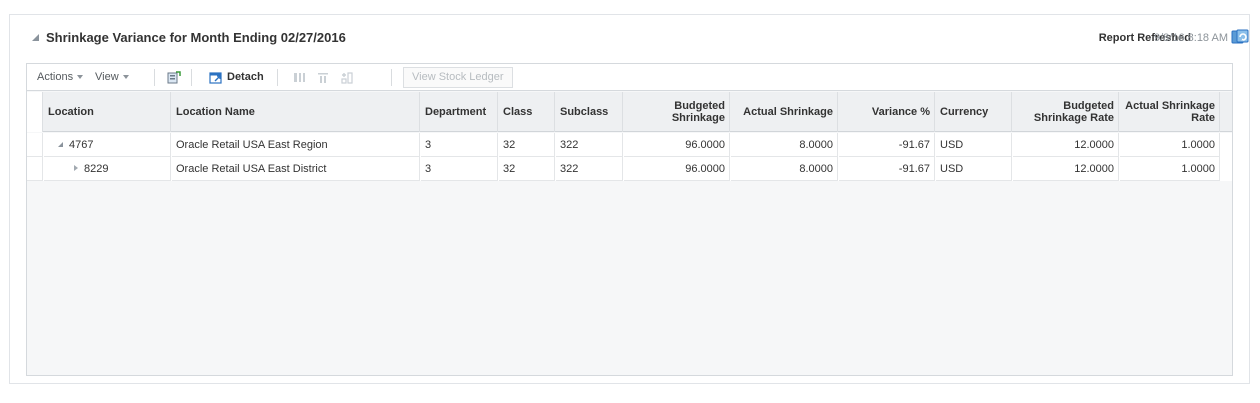  What do you see at coordinates (1066, 112) in the screenshot?
I see `column-header-budgeted-shrinkage-rate: Budgeted Shrinkage Rate` at bounding box center [1066, 112].